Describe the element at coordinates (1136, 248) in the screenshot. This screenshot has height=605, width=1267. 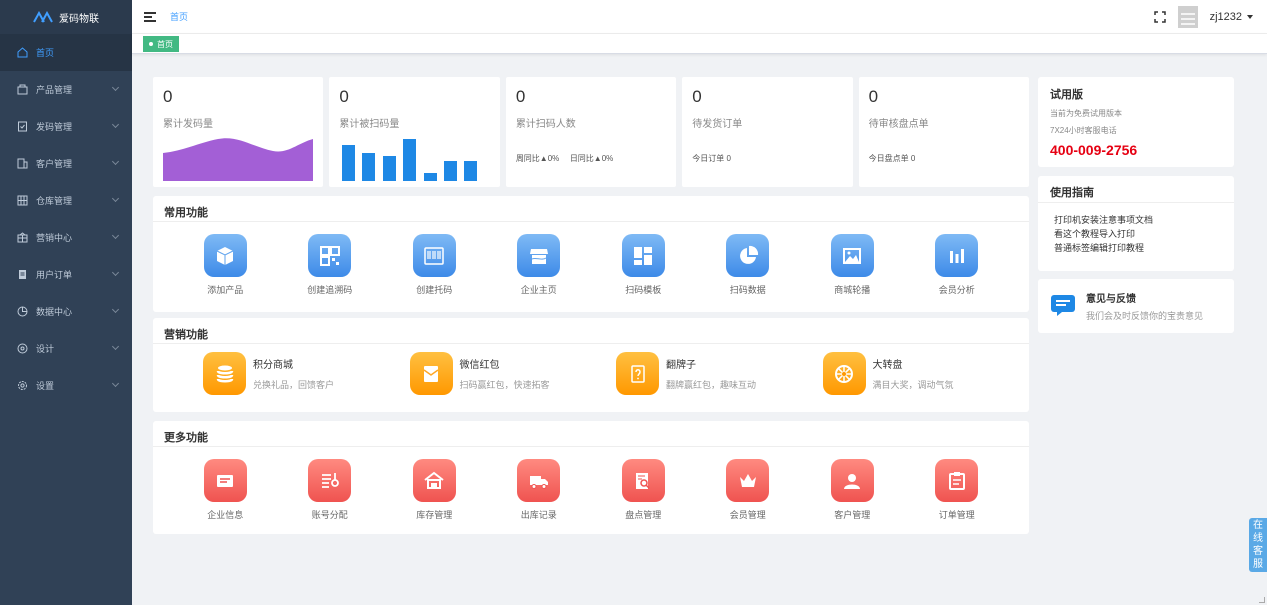
I see `guide-link: 普通标签编辑打印教程` at that location.